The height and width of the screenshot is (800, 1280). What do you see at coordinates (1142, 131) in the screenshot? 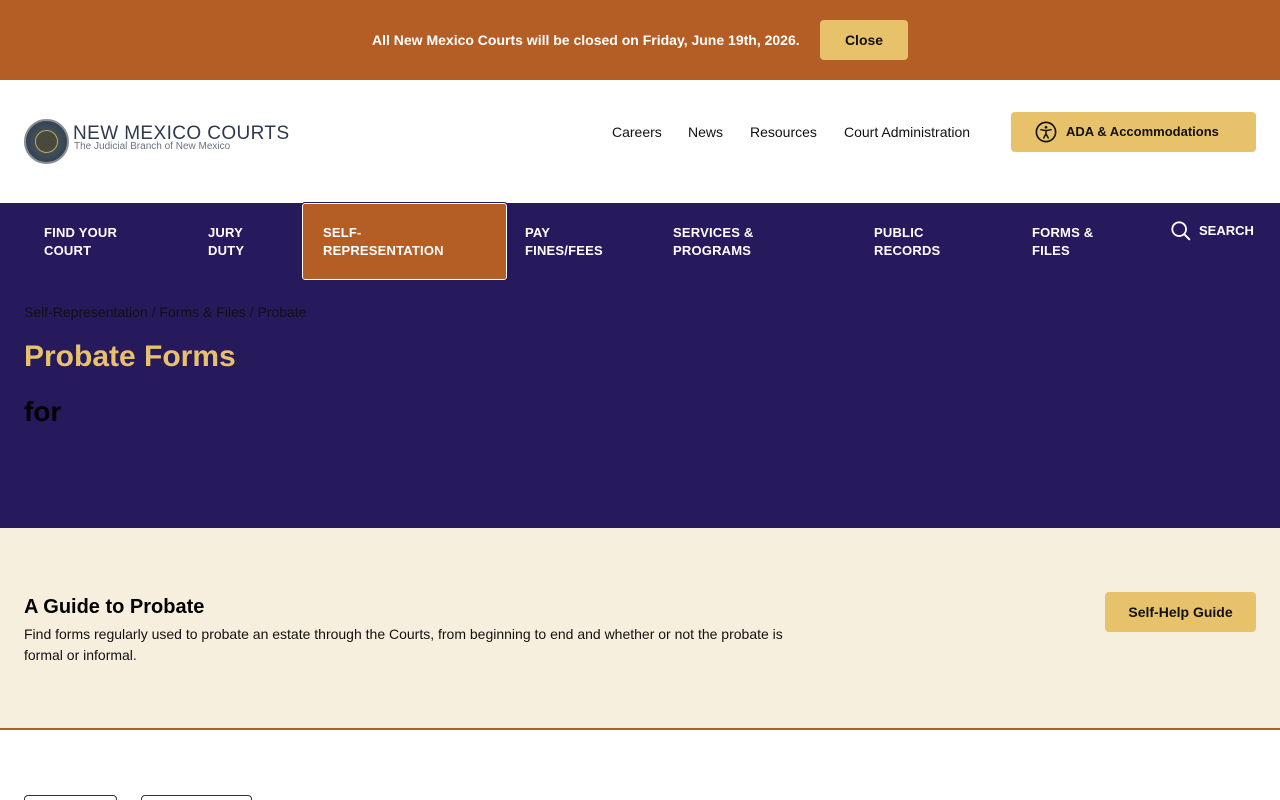
I see `ada-label: ADA & Accommodations` at bounding box center [1142, 131].